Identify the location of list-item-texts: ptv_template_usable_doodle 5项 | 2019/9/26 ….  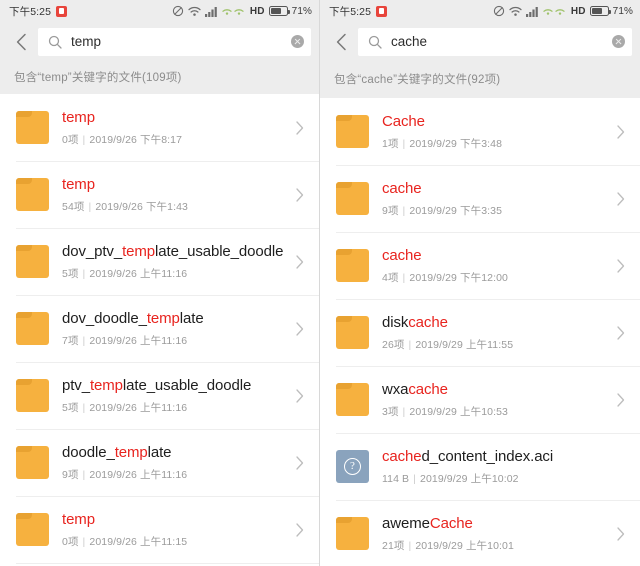
(176, 395).